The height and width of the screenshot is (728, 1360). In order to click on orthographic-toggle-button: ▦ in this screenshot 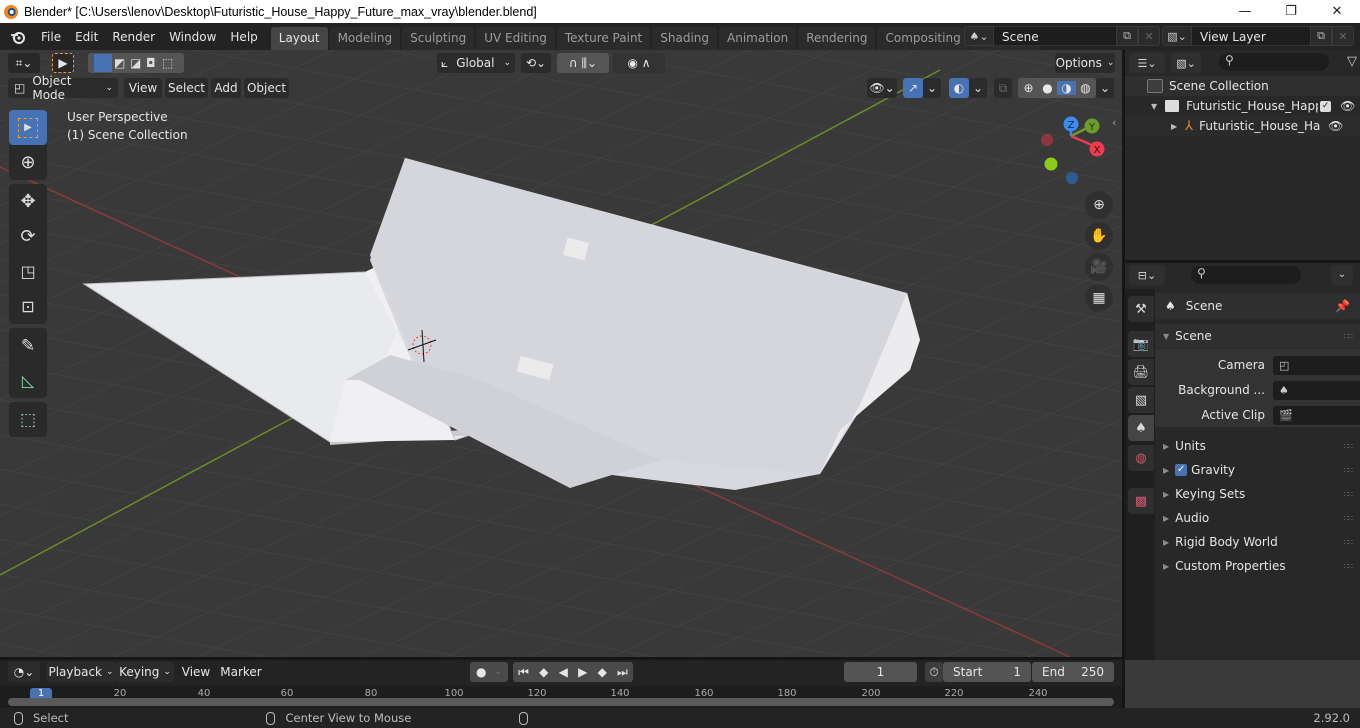, I will do `click(1099, 298)`.